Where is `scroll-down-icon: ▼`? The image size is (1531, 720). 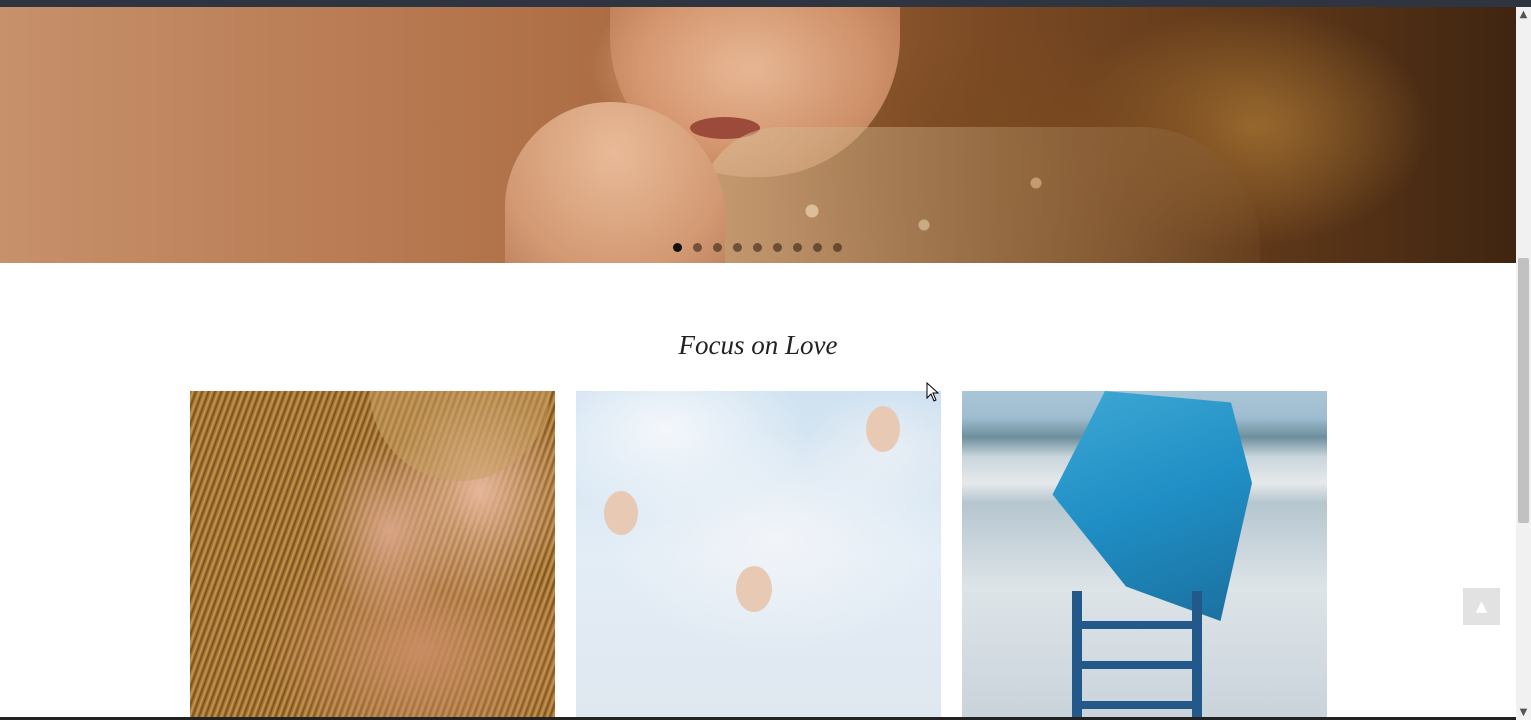 scroll-down-icon: ▼ is located at coordinates (1523, 712).